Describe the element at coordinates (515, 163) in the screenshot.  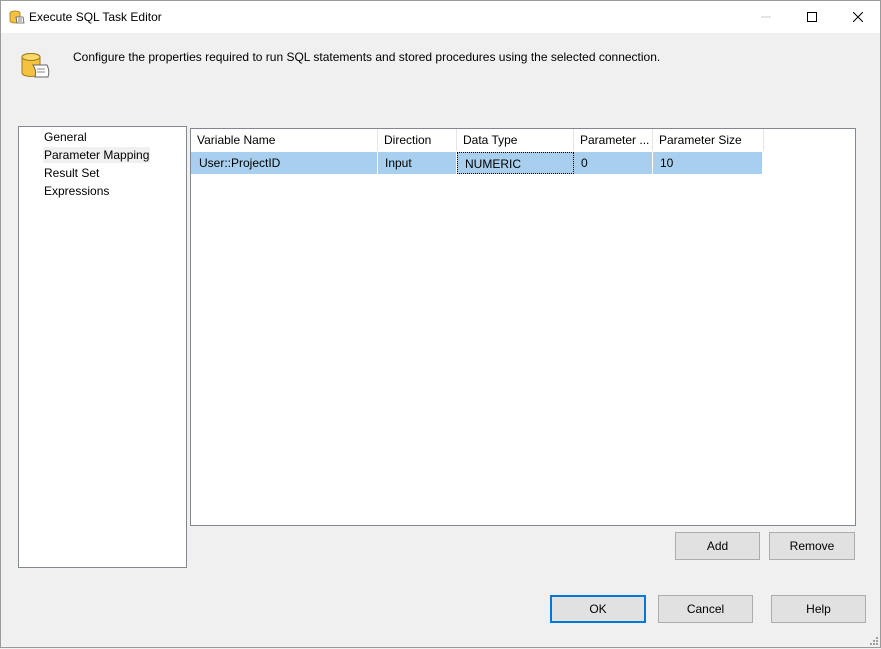
I see `cell-data-type: NUMERIC` at that location.